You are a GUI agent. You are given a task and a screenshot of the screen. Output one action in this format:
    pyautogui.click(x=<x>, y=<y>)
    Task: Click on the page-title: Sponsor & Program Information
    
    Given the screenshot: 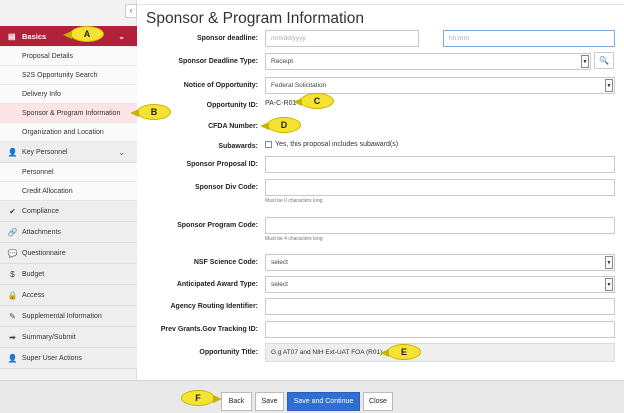 What is the action you would take?
    pyautogui.click(x=255, y=18)
    